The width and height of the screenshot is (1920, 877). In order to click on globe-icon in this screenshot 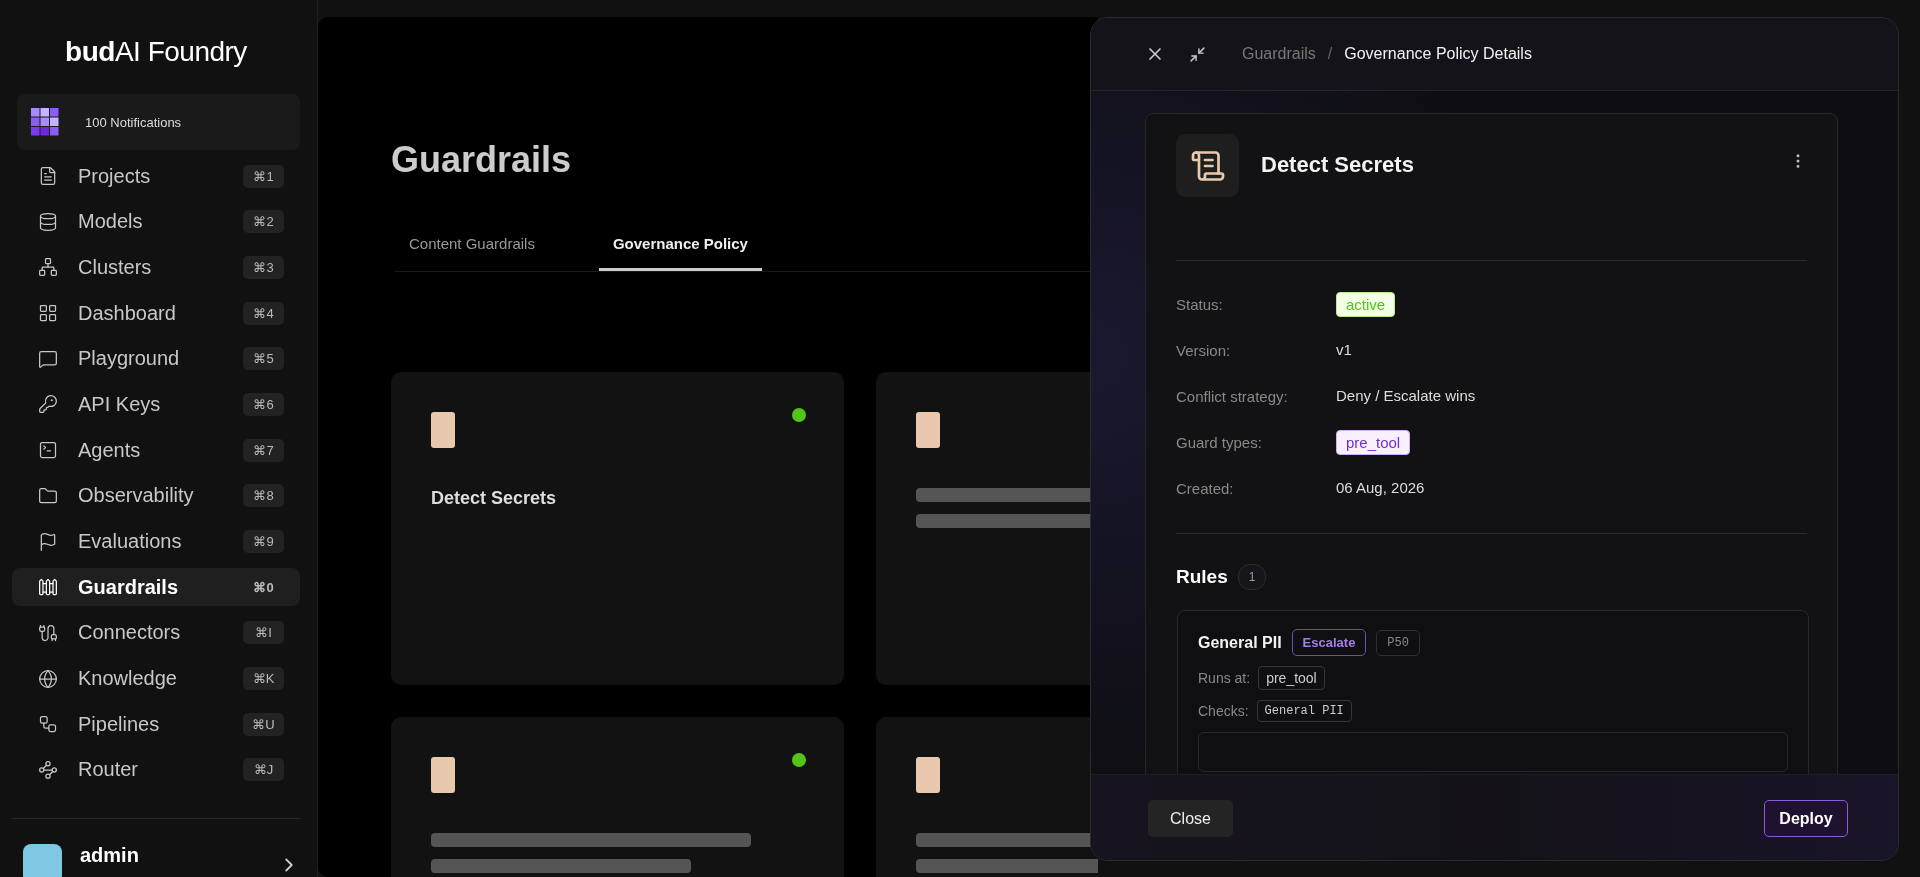, I will do `click(48, 678)`.